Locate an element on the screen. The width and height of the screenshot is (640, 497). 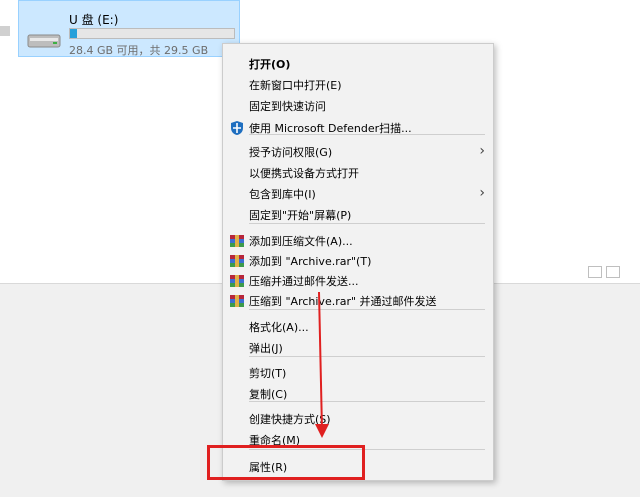
menu-item-label: 包含到库中(I) is located at coordinates (282, 194).